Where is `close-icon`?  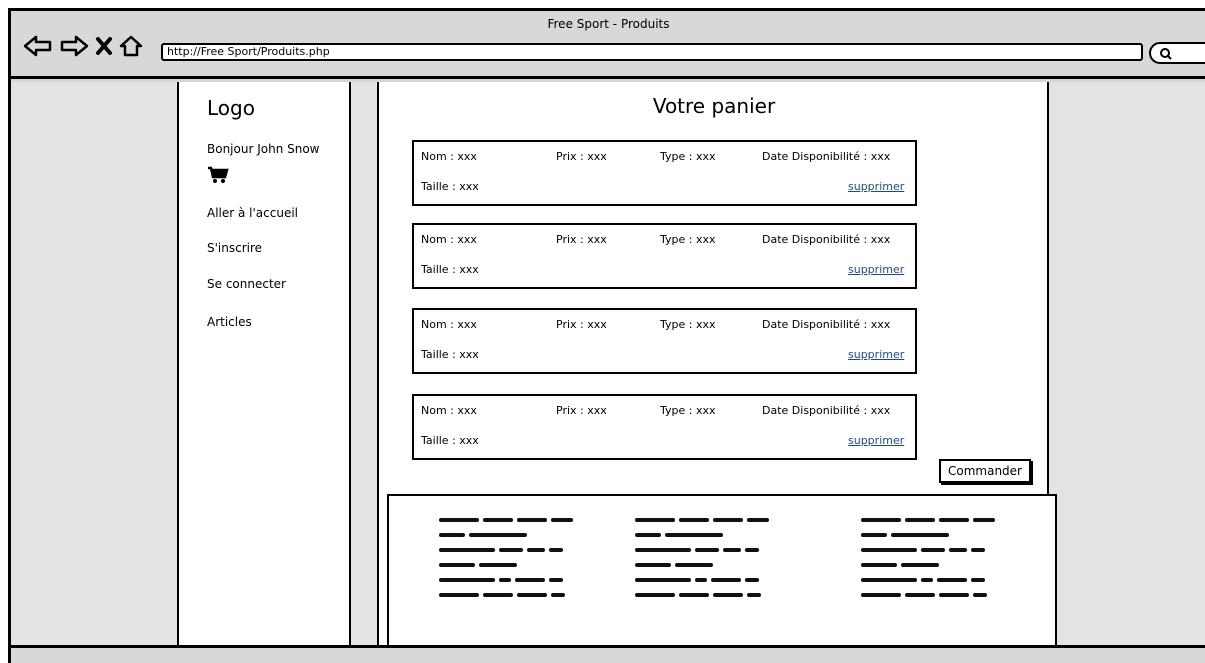
close-icon is located at coordinates (104, 46).